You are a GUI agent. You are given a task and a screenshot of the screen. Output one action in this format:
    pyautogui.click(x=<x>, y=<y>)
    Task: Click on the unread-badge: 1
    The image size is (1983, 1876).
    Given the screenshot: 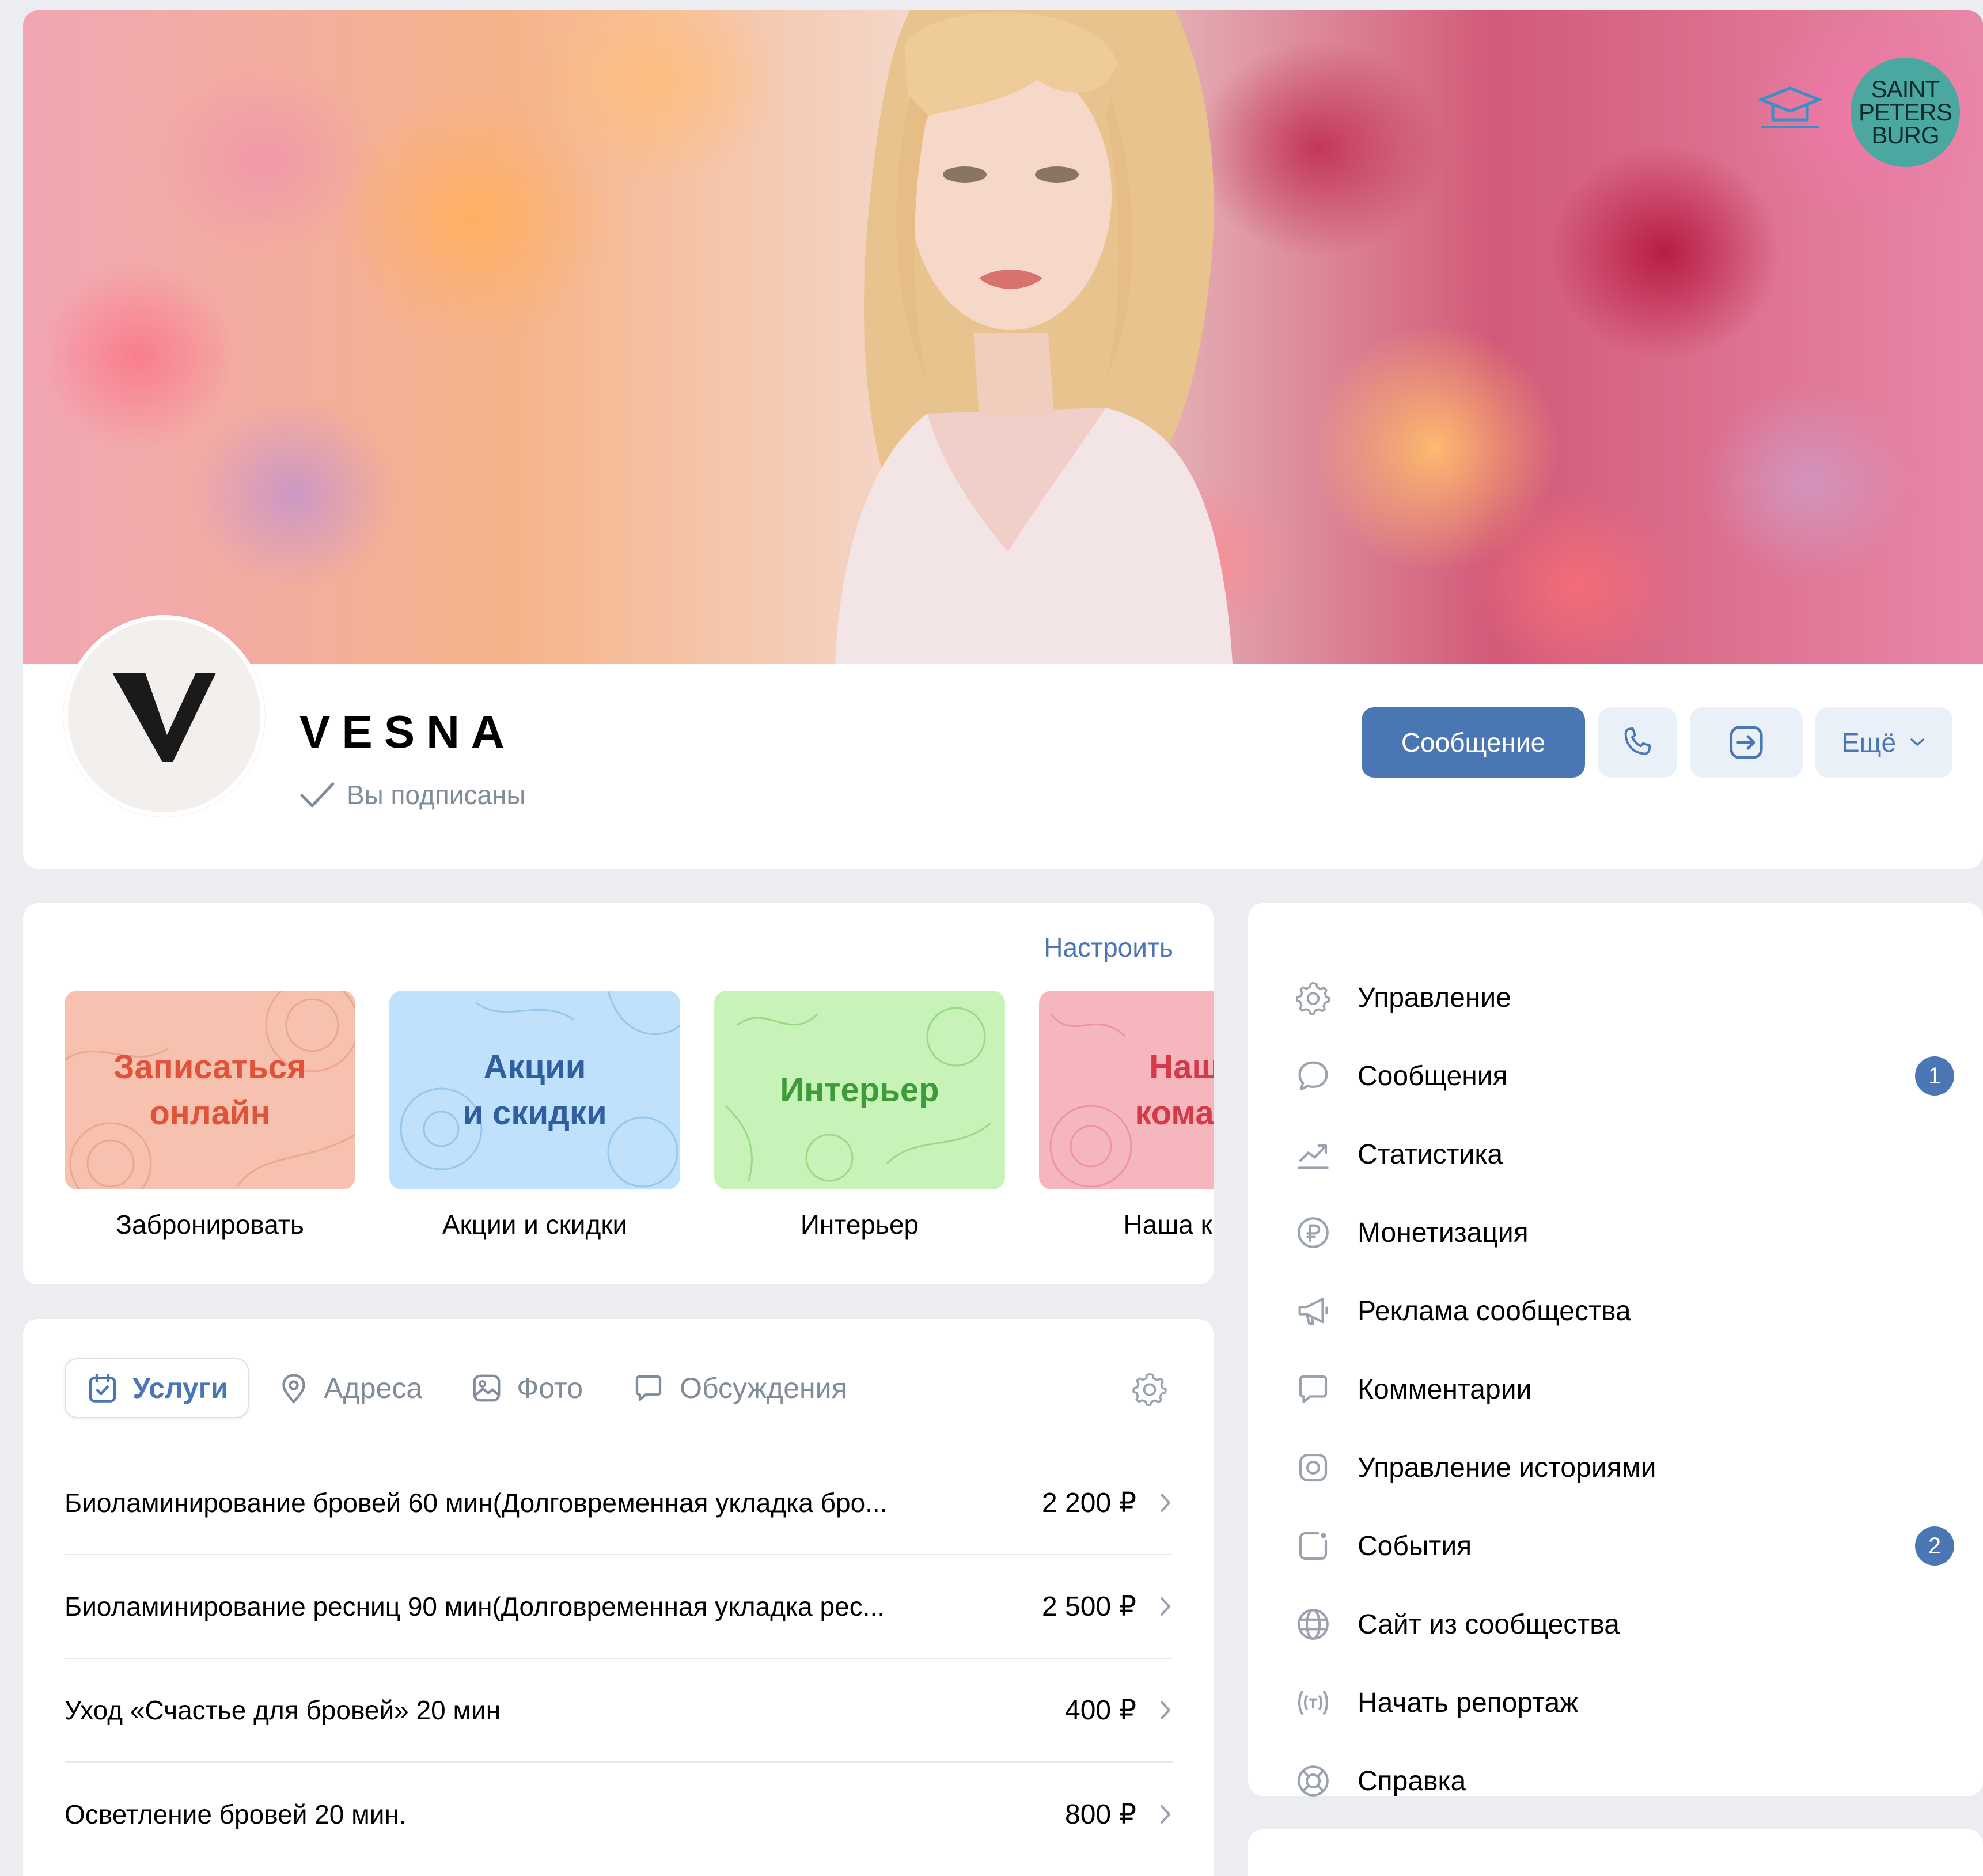 What is the action you would take?
    pyautogui.click(x=1934, y=1076)
    